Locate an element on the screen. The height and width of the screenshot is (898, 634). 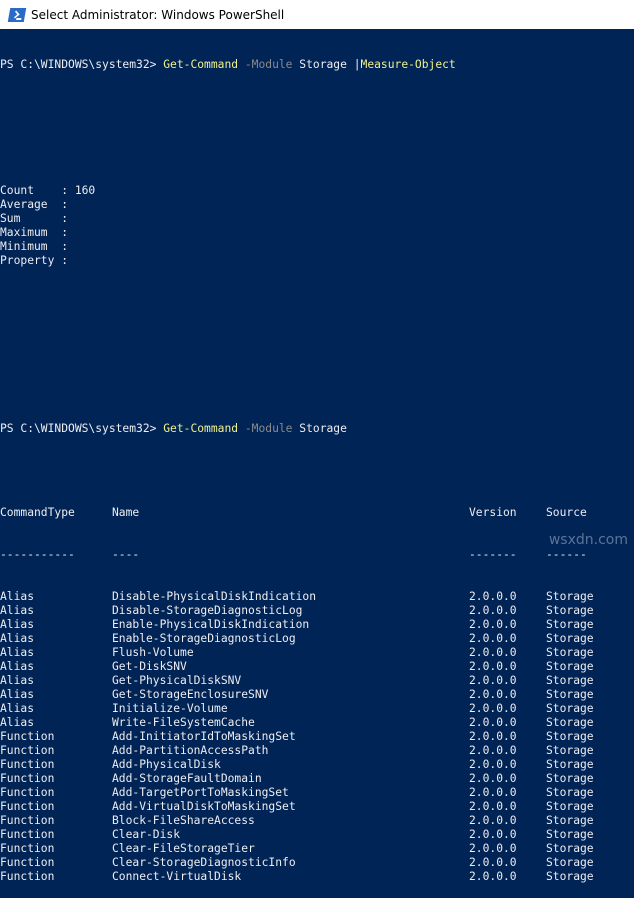
underline: ------ is located at coordinates (566, 554).